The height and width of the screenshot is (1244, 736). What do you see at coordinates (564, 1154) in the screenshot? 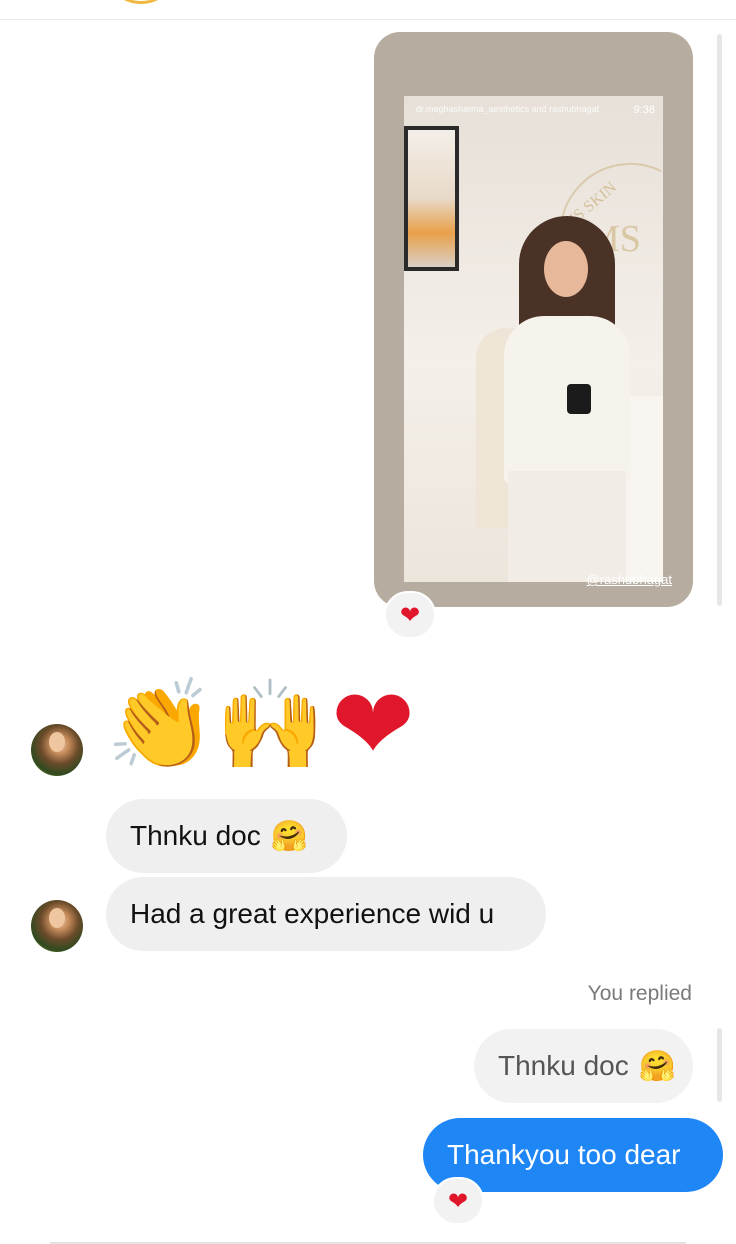
I see `message-text: Thankyou too dear` at bounding box center [564, 1154].